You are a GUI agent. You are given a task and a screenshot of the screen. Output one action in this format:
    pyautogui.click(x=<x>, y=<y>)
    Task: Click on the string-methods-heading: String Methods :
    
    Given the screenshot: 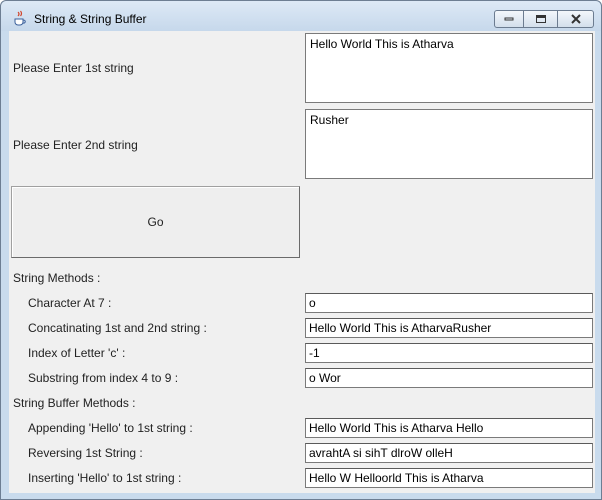 What is the action you would take?
    pyautogui.click(x=57, y=278)
    